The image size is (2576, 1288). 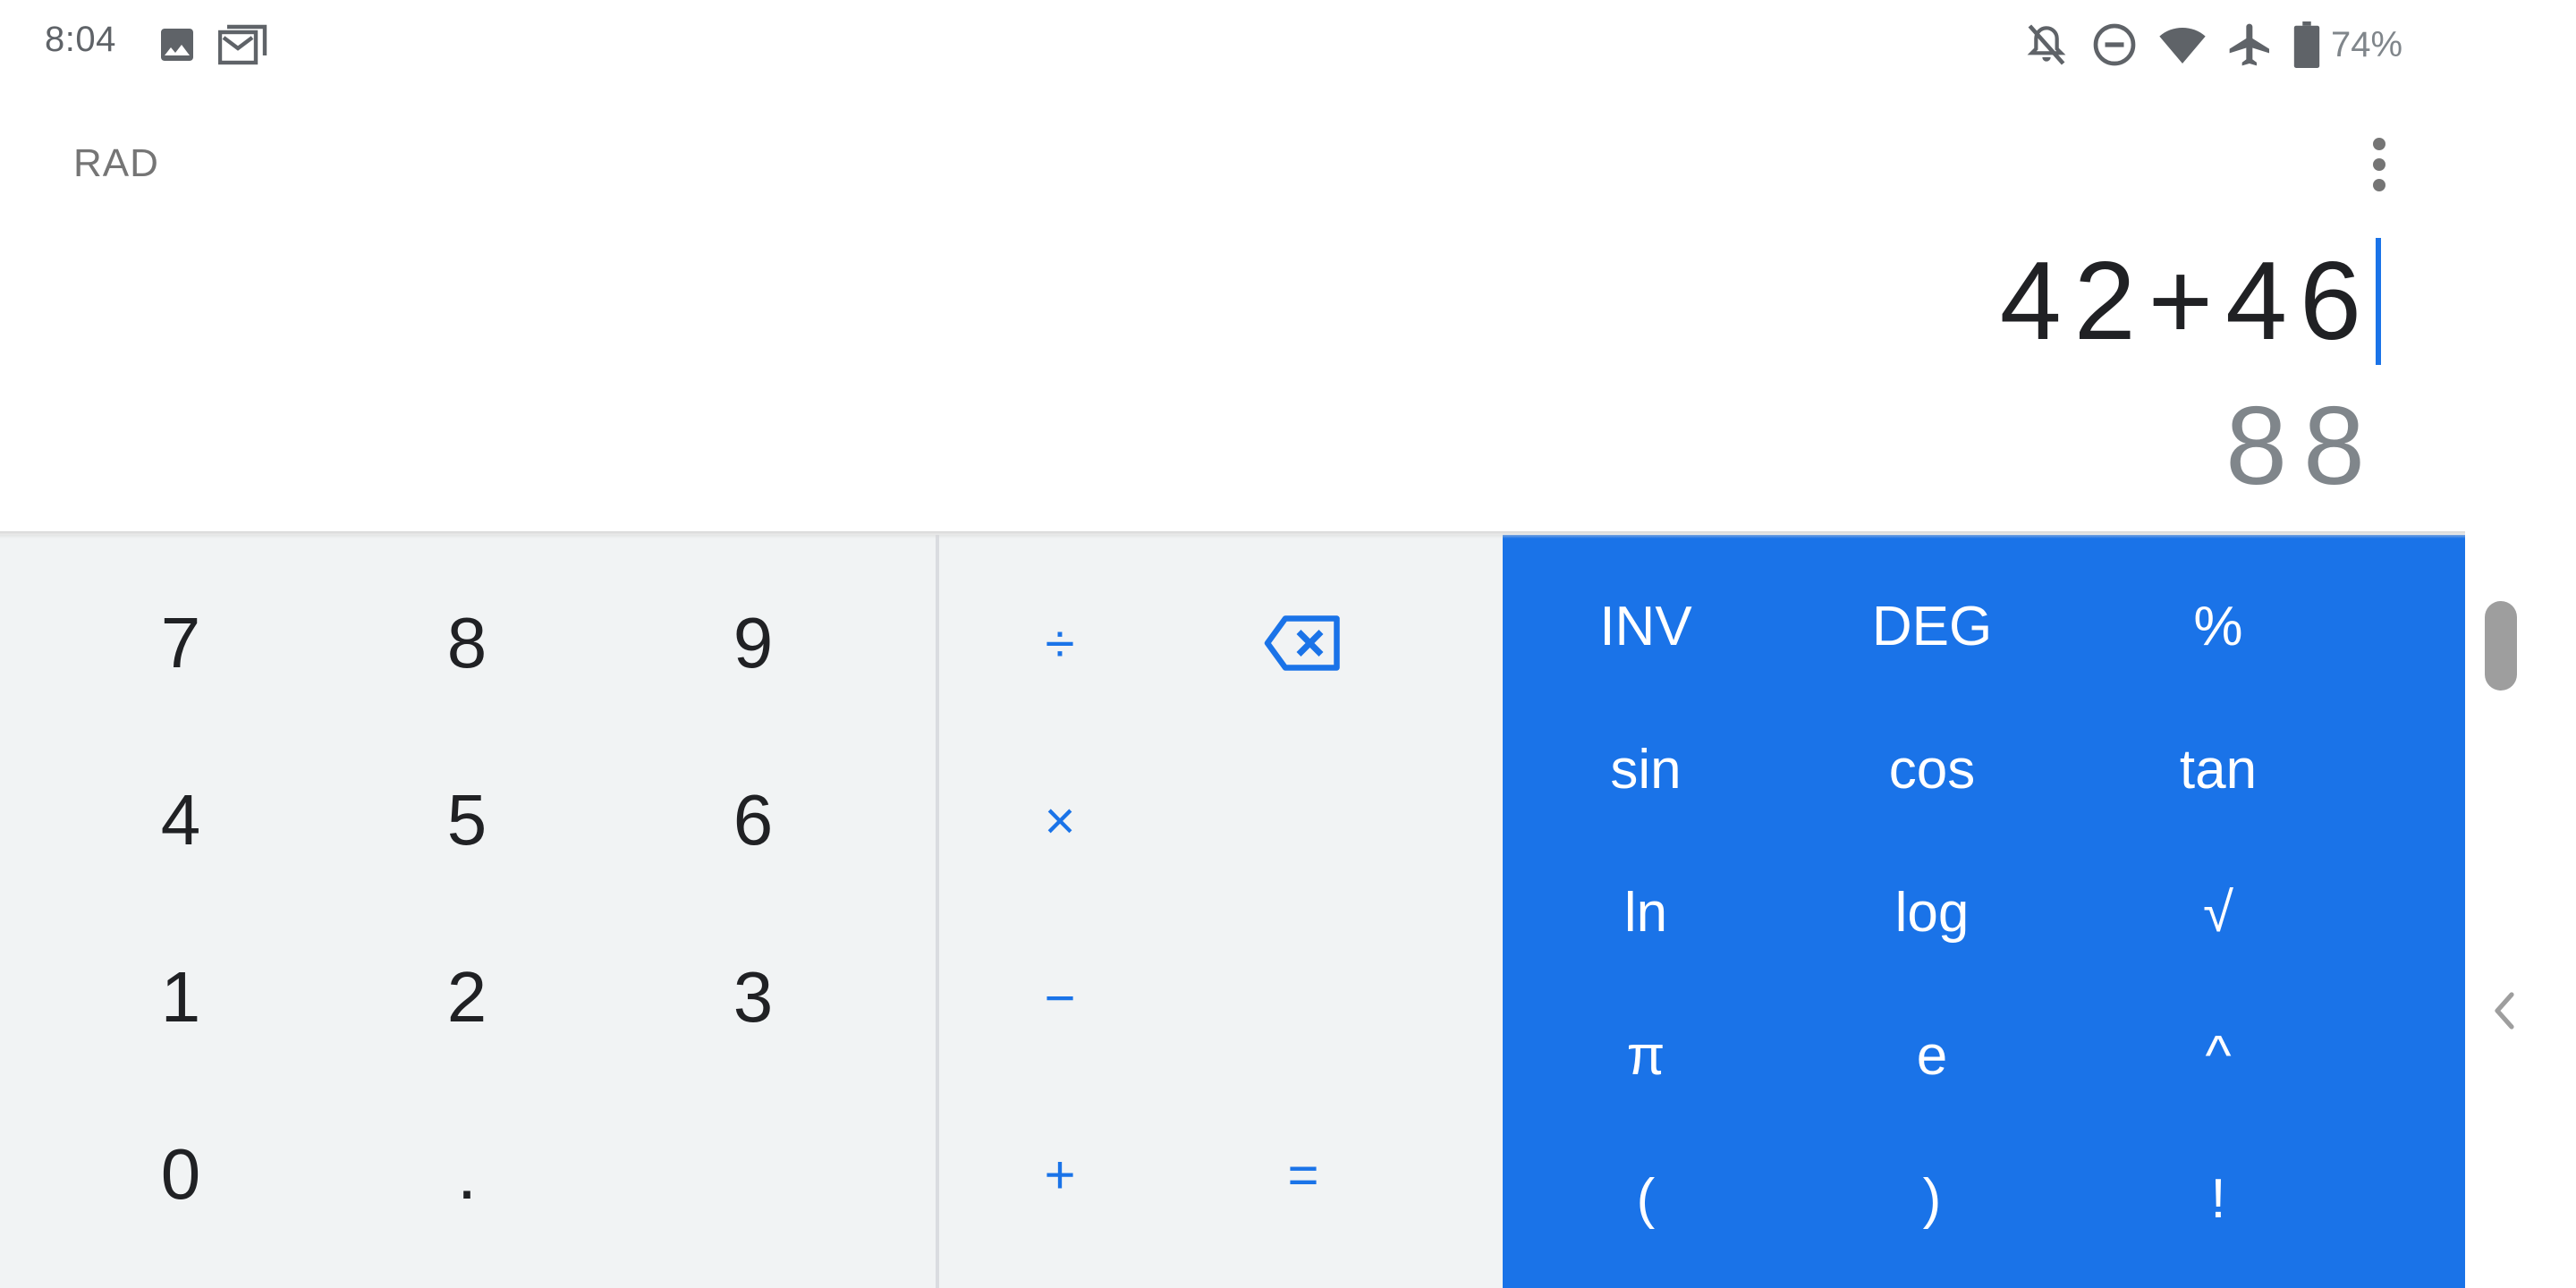 I want to click on airplane-icon, so click(x=2250, y=45).